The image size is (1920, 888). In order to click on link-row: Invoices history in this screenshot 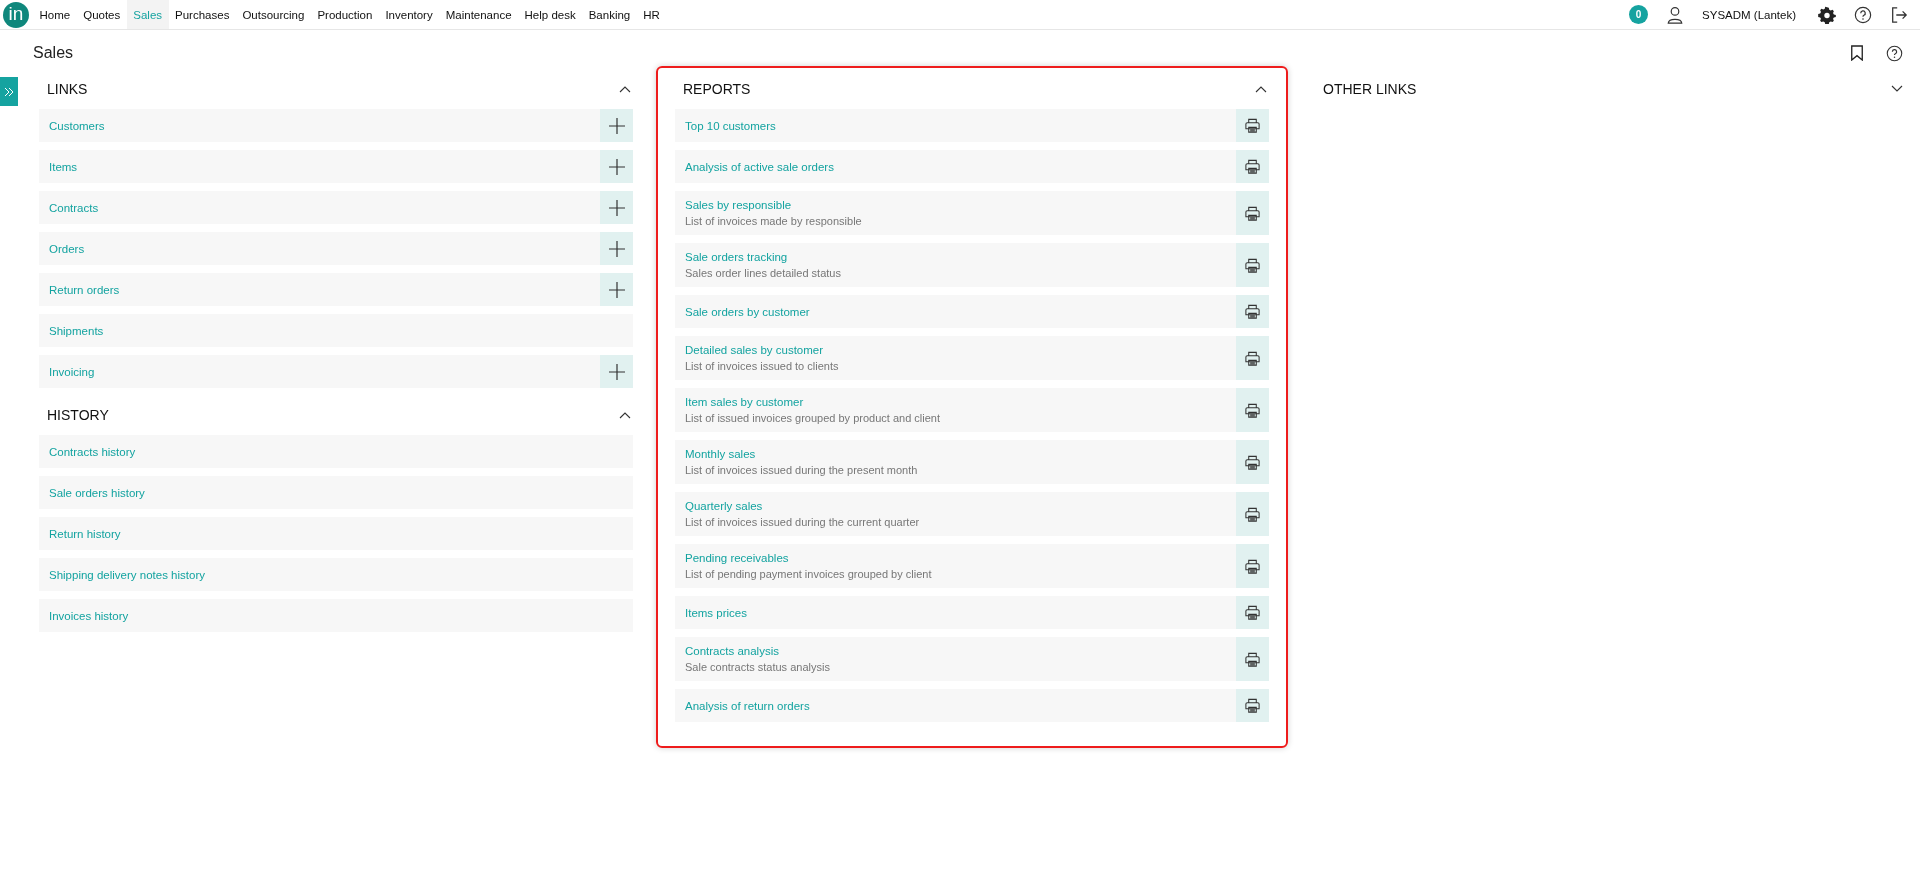, I will do `click(336, 615)`.